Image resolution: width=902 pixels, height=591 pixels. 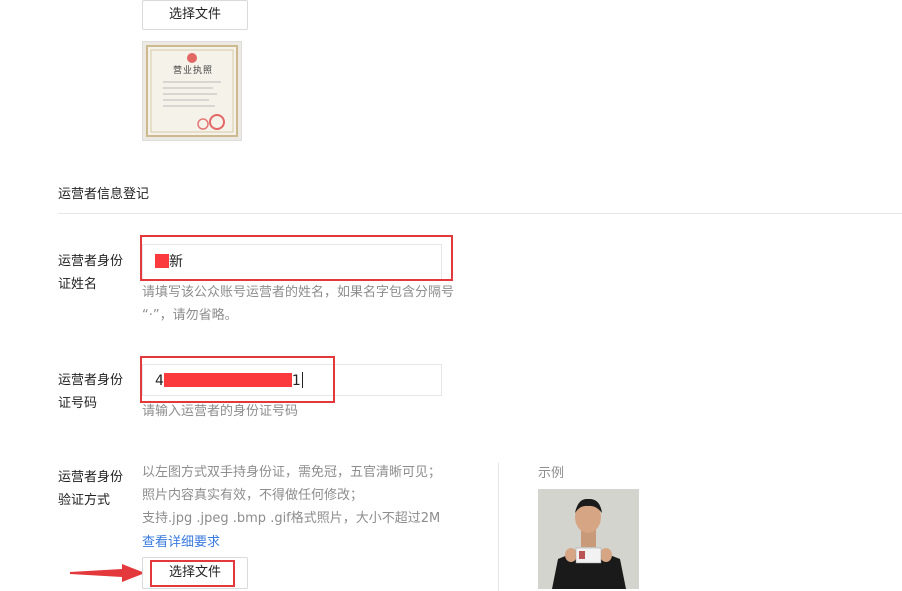 What do you see at coordinates (90, 489) in the screenshot?
I see `verify-field-label: 运营者身份 验证方式` at bounding box center [90, 489].